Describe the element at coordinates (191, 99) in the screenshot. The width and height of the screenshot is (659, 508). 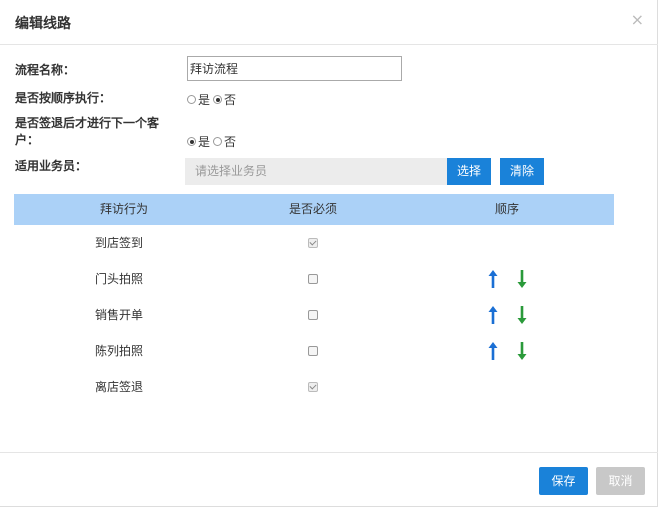
I see `order-yes-radio` at that location.